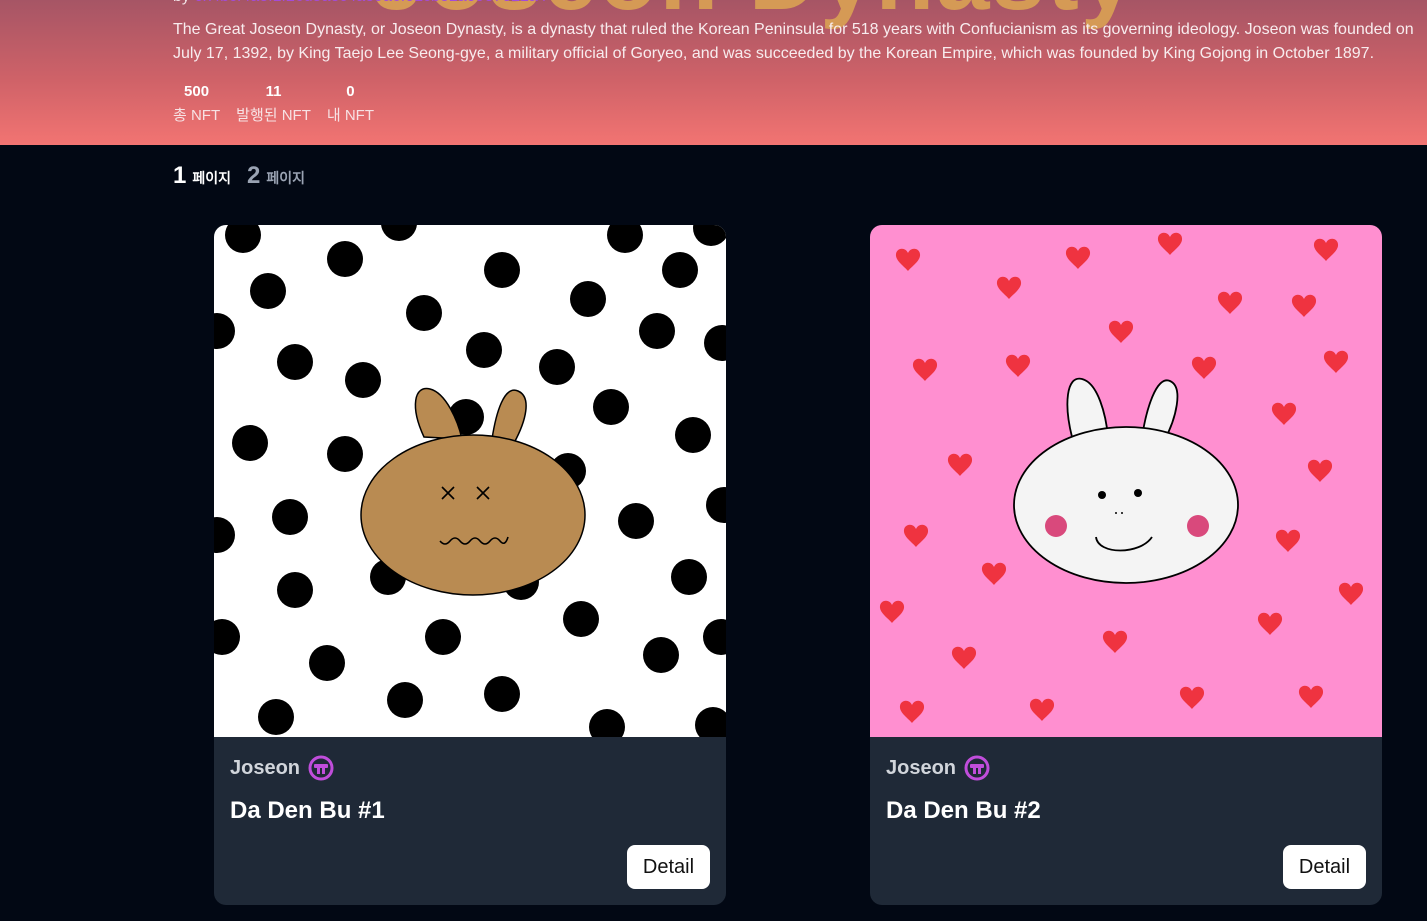 The height and width of the screenshot is (921, 1427). Describe the element at coordinates (181, 2) in the screenshot. I see `by-prefix: by` at that location.